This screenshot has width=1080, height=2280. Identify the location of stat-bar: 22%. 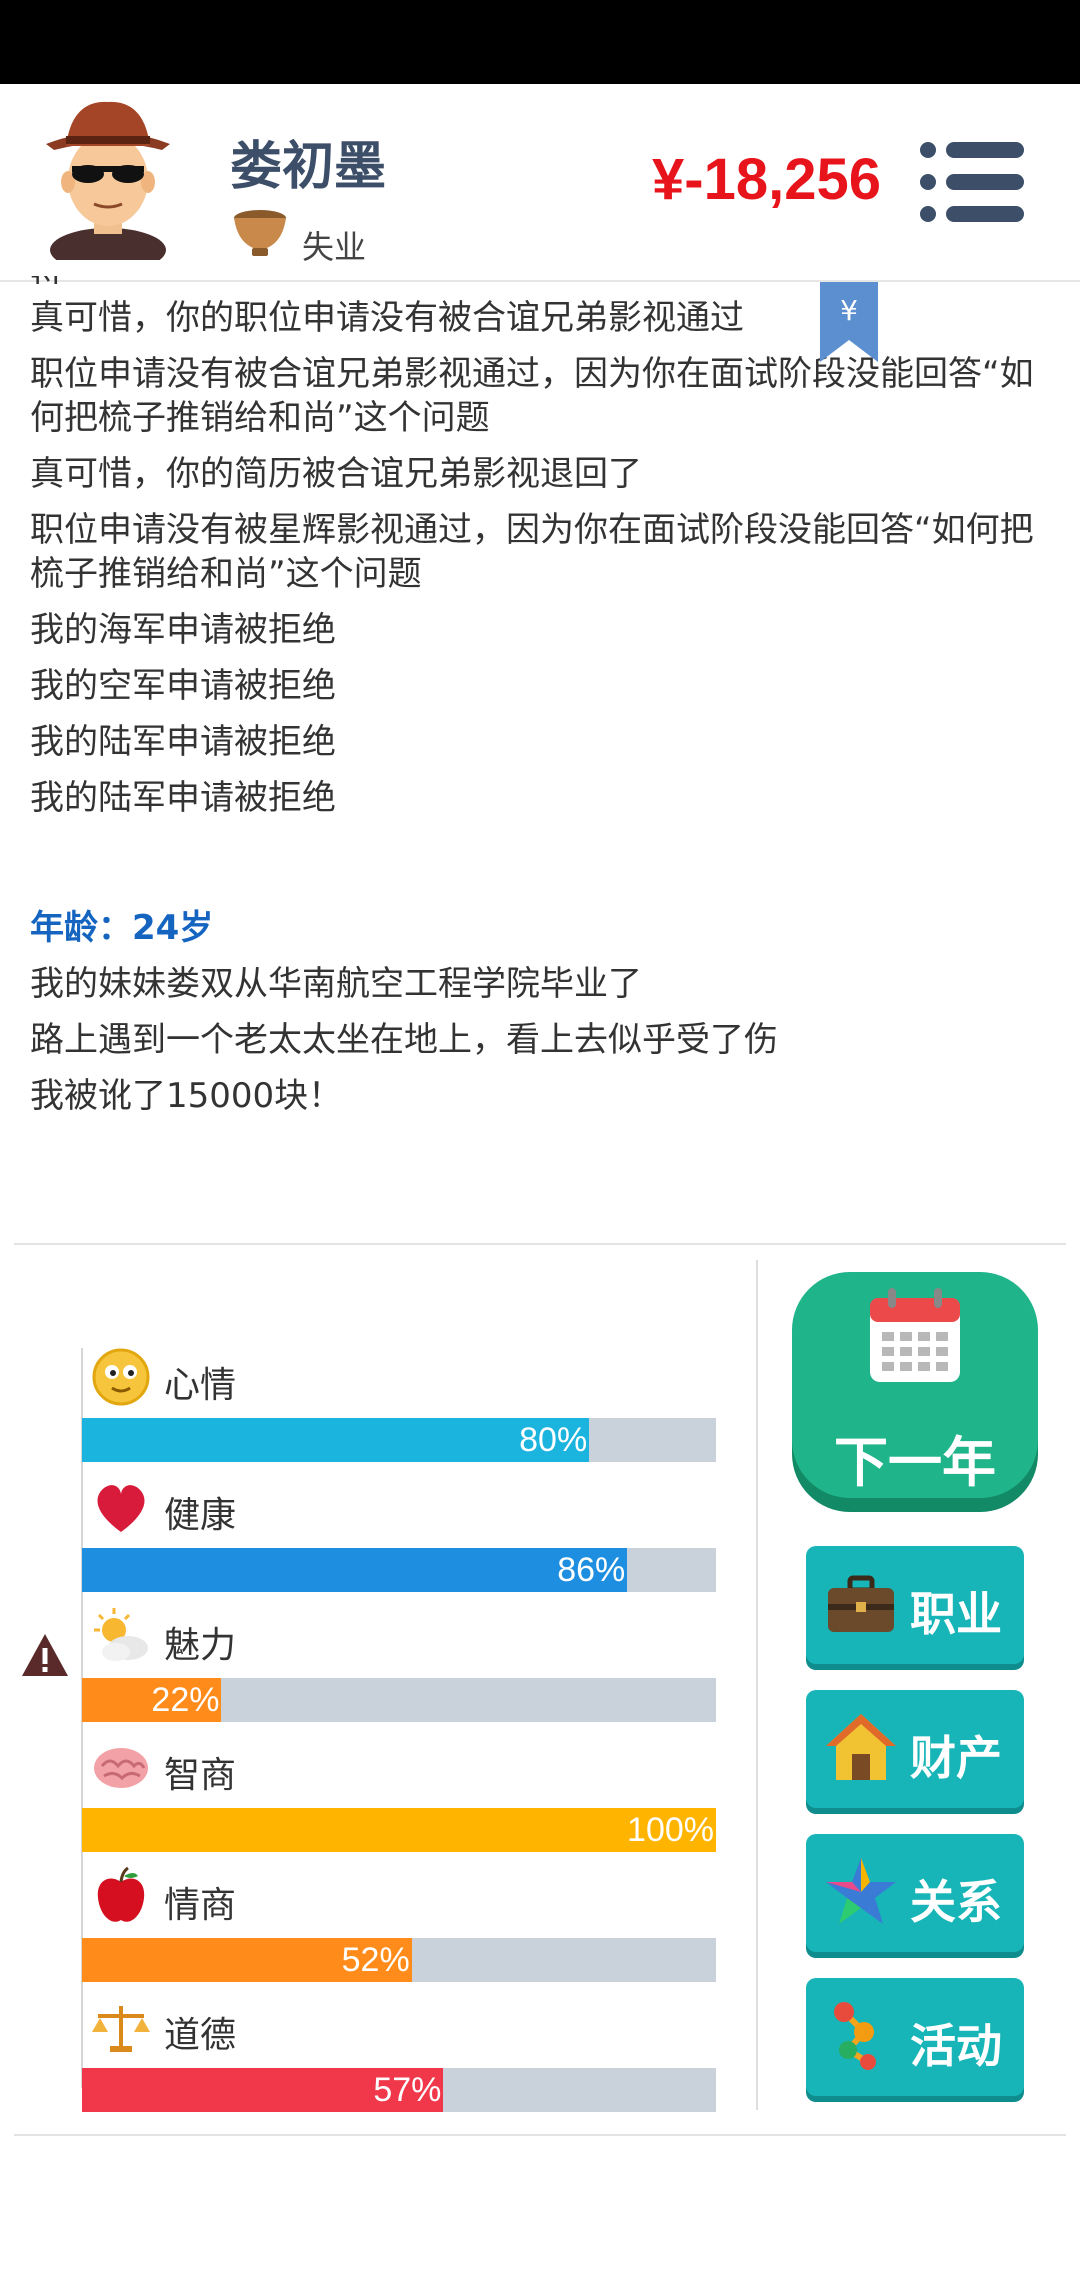
(399, 1700).